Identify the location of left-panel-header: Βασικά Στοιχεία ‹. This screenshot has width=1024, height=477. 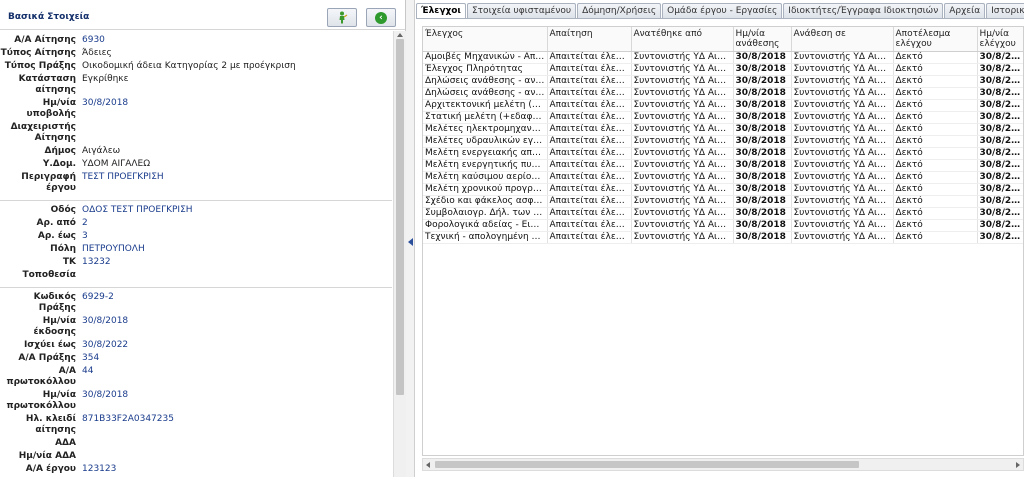
(202, 15).